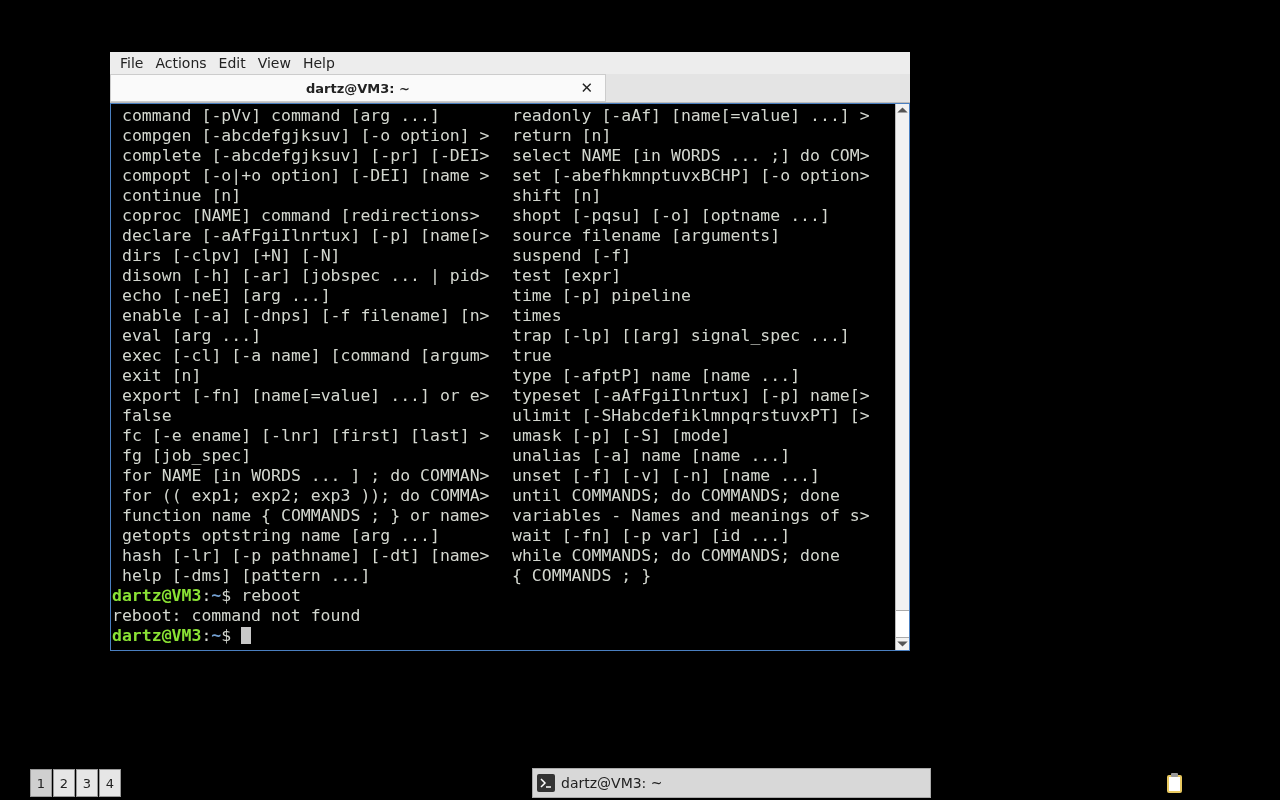 This screenshot has height=800, width=1280. What do you see at coordinates (676, 496) in the screenshot?
I see `help-entry: until COMMANDS; do COMMANDS; done` at bounding box center [676, 496].